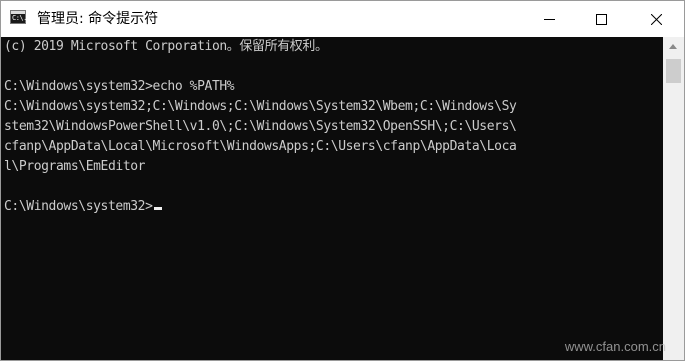 This screenshot has width=685, height=361. What do you see at coordinates (673, 71) in the screenshot?
I see `scroll-thumb` at bounding box center [673, 71].